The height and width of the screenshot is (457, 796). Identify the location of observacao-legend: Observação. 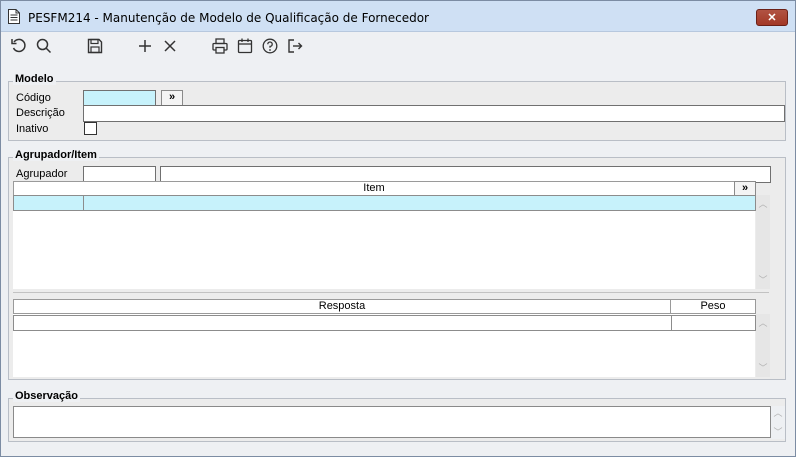
(46, 396).